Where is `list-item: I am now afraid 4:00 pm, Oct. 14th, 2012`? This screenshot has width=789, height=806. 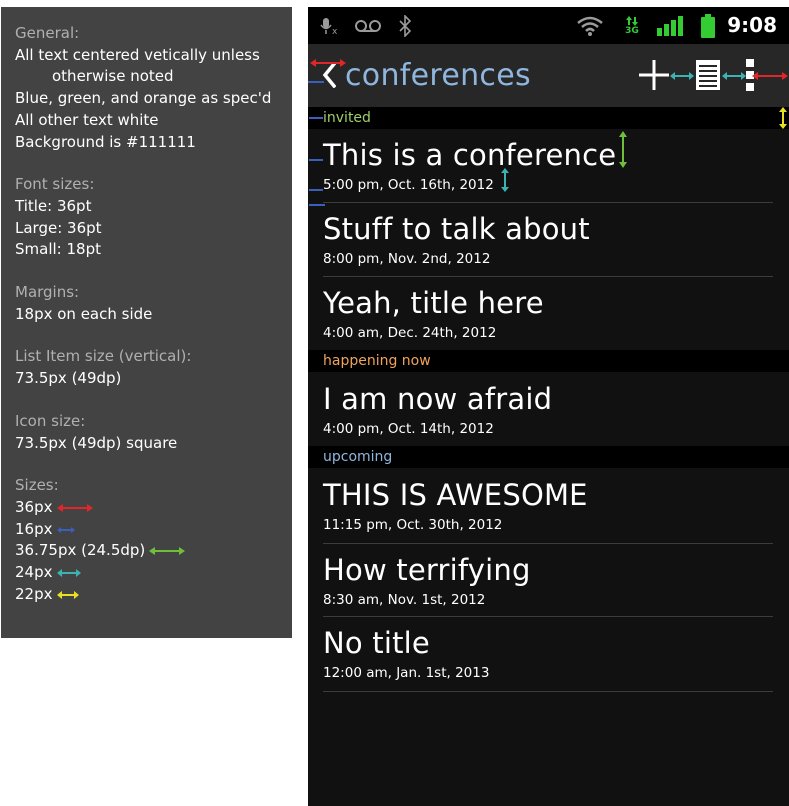
list-item: I am now afraid 4:00 pm, Oct. 14th, 2012 is located at coordinates (548, 409).